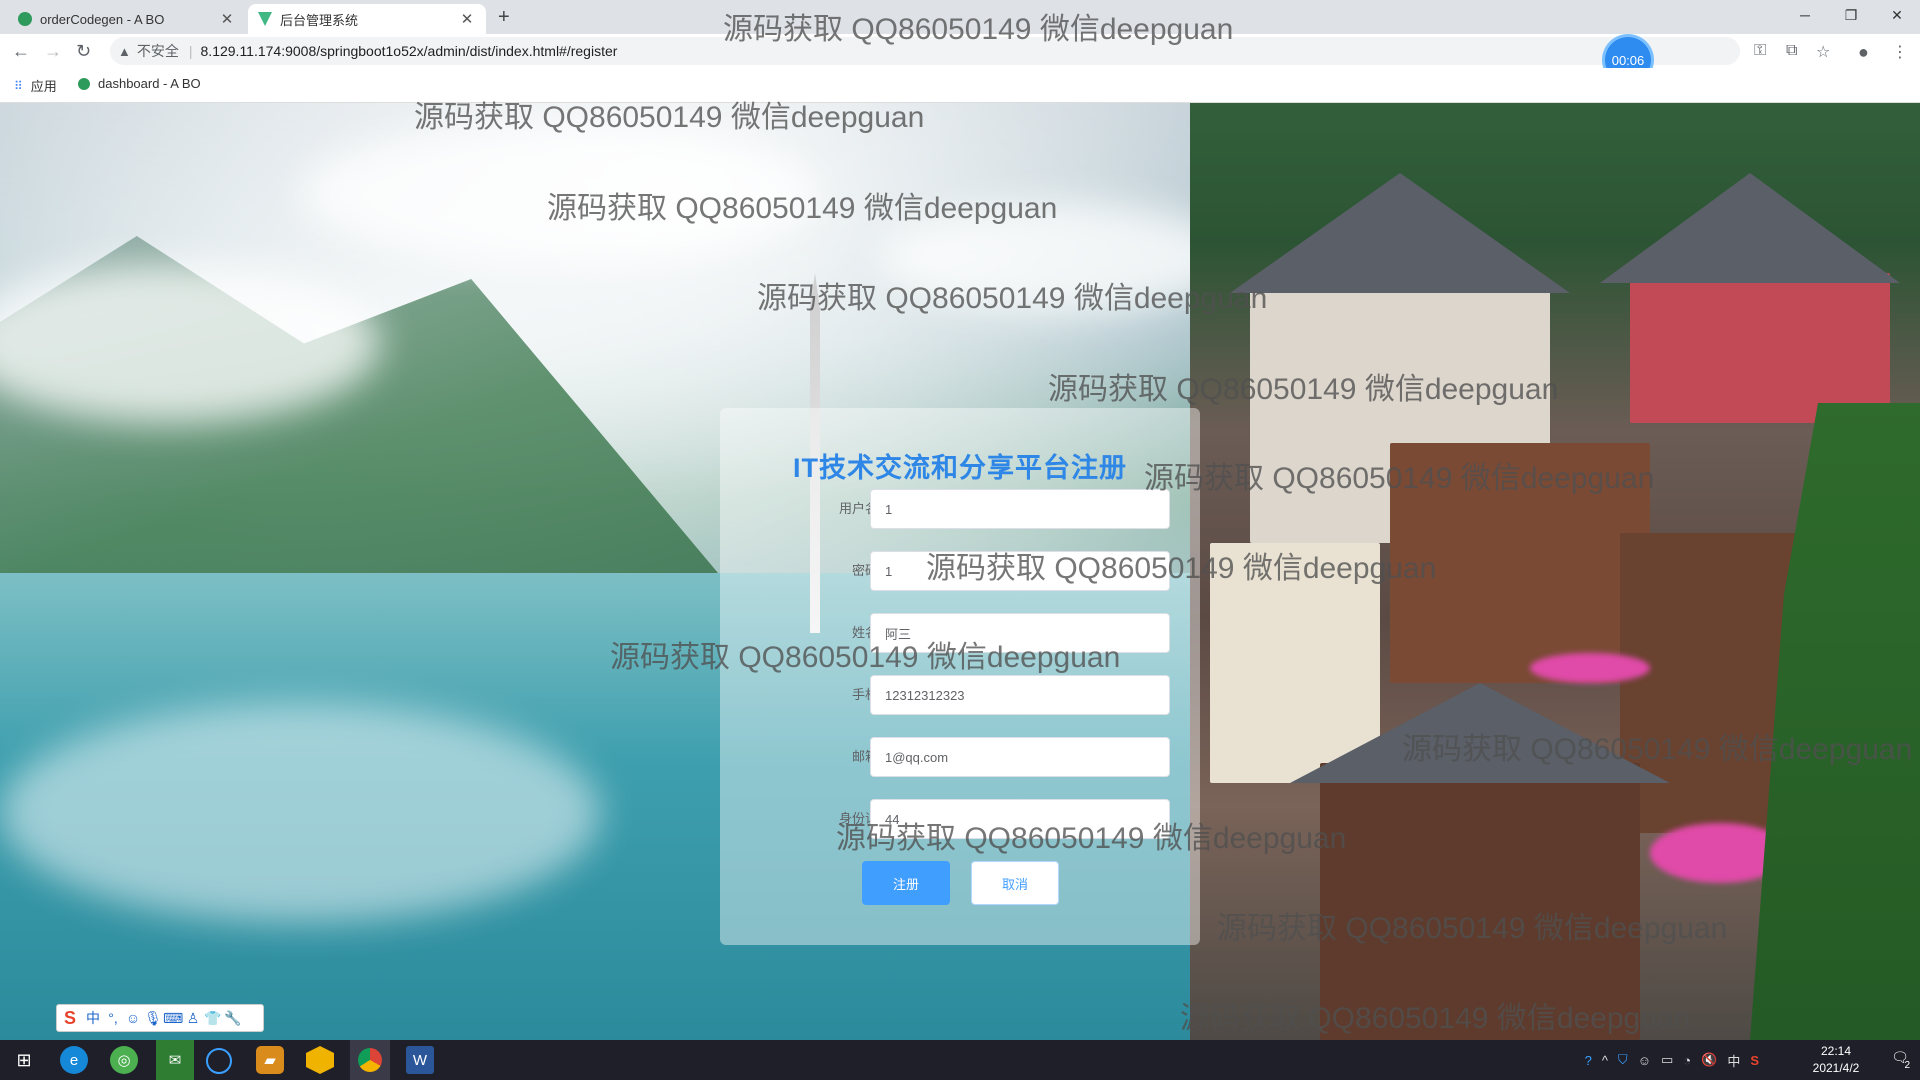 This screenshot has height=1080, width=1920. Describe the element at coordinates (1020, 819) in the screenshot. I see `idcard-input` at that location.